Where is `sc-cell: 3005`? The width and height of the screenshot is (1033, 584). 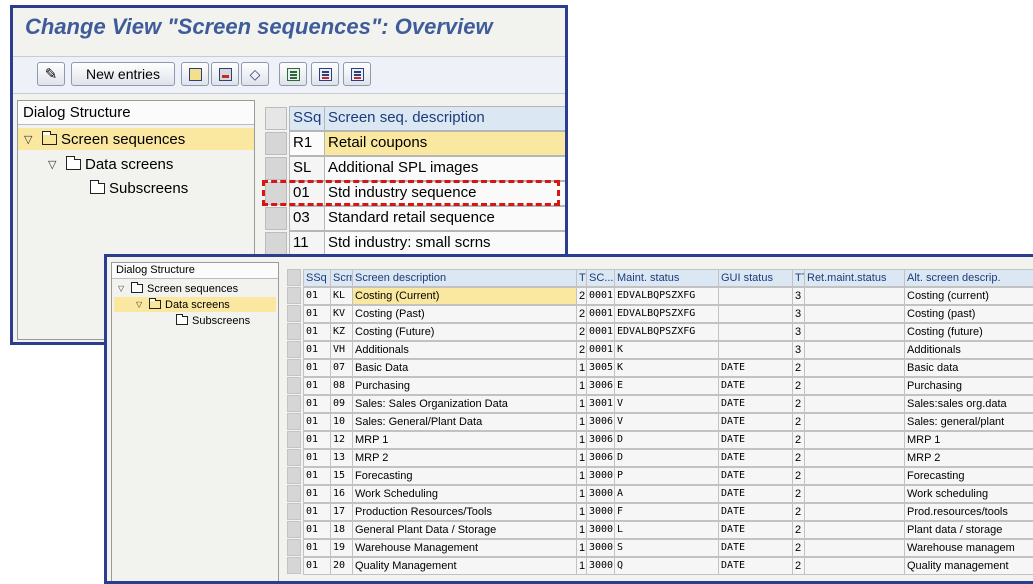 sc-cell: 3005 is located at coordinates (601, 368).